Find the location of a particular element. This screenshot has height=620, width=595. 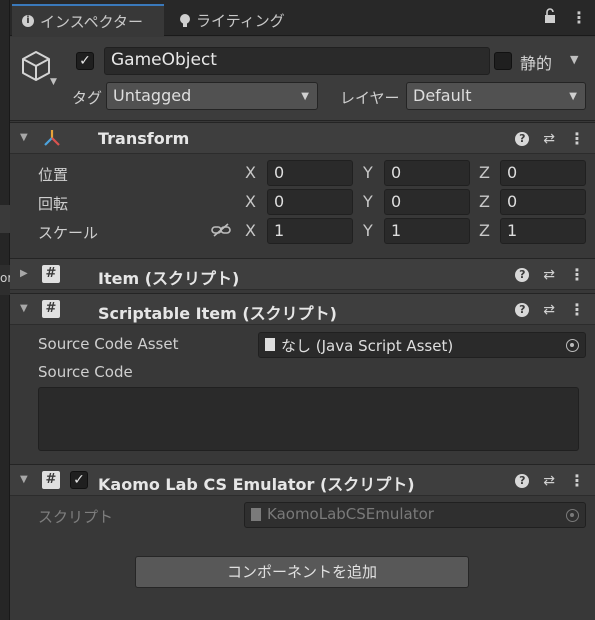

tab-label: インスペクター is located at coordinates (92, 21).